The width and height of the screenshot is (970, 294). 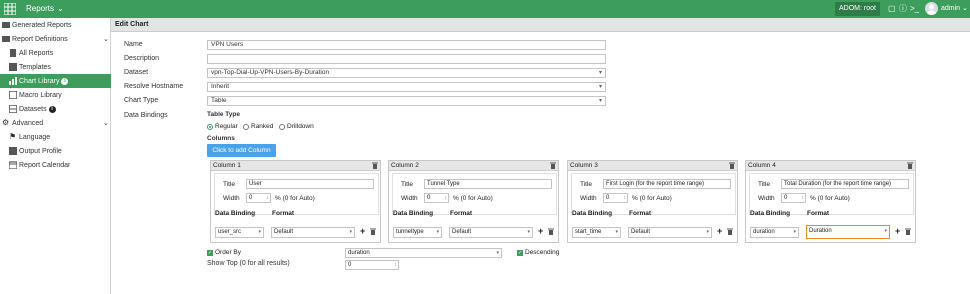 I want to click on gear-icon: ⚙, so click(x=6, y=122).